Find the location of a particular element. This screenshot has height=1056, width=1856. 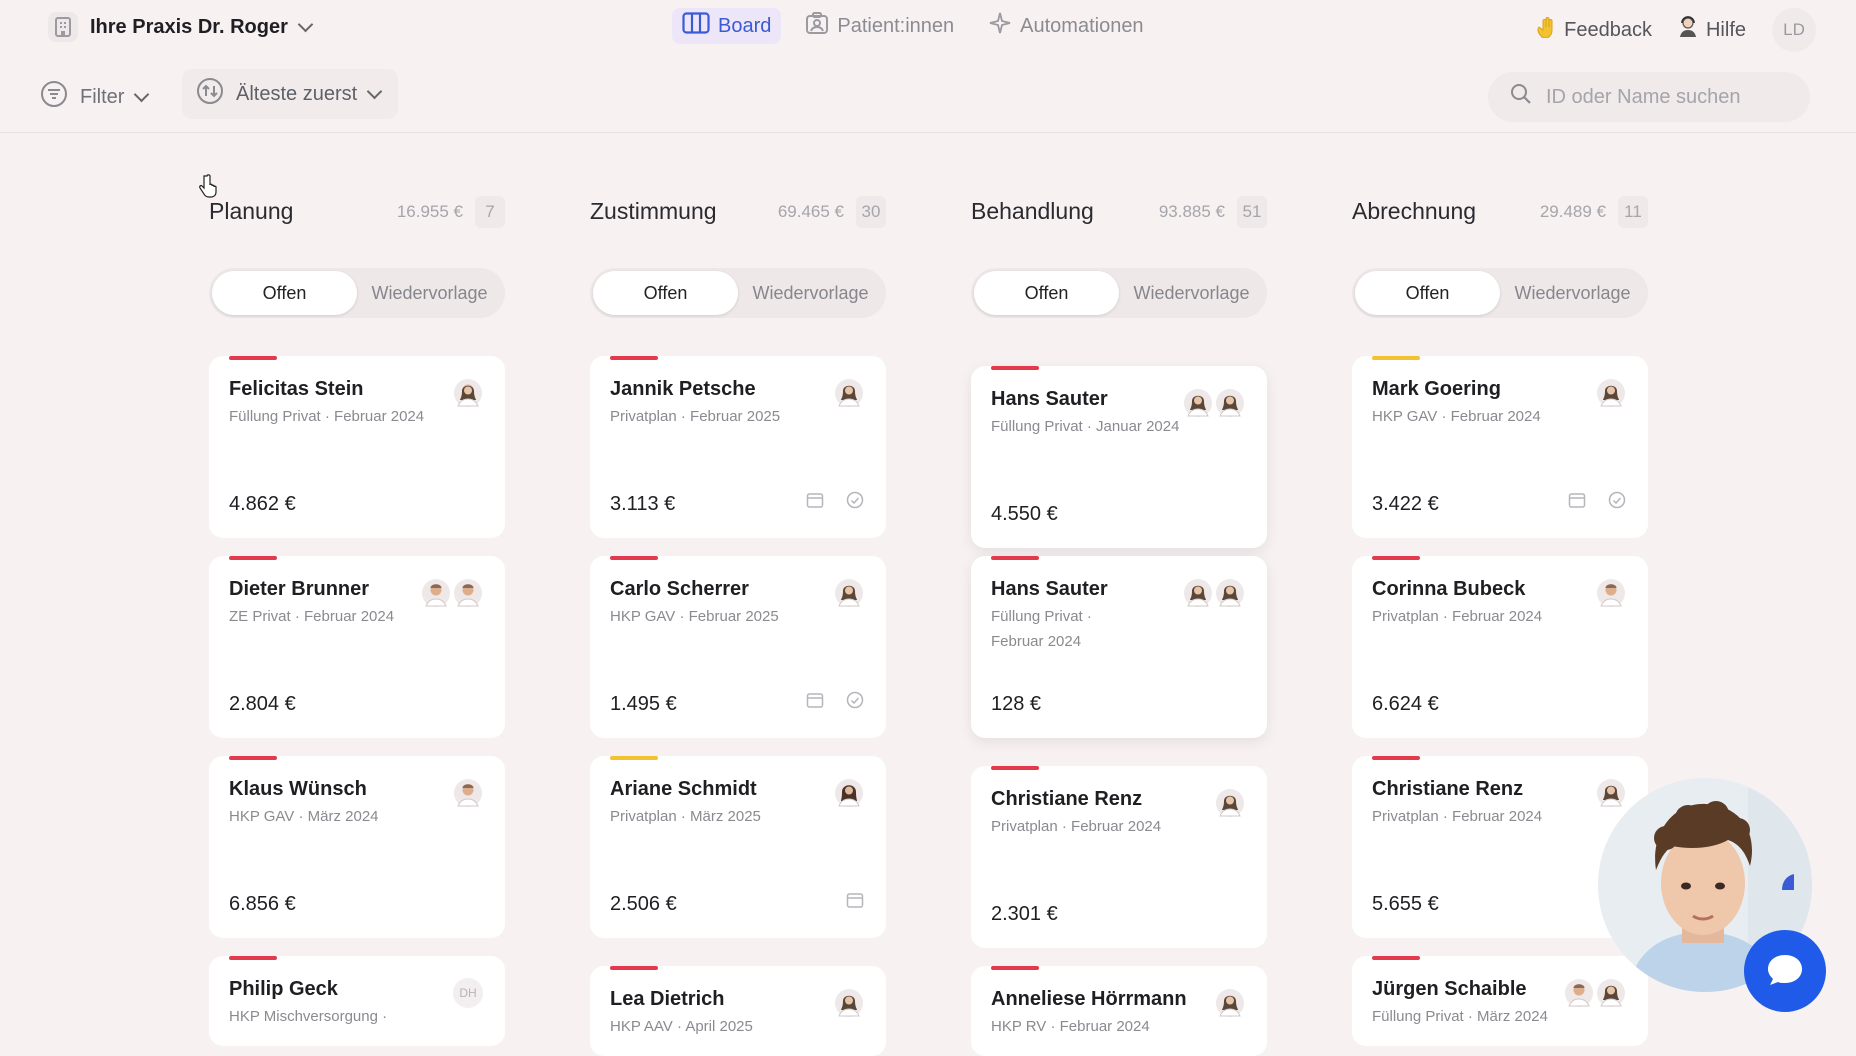

card-amount: 6.624 € is located at coordinates (1405, 704).